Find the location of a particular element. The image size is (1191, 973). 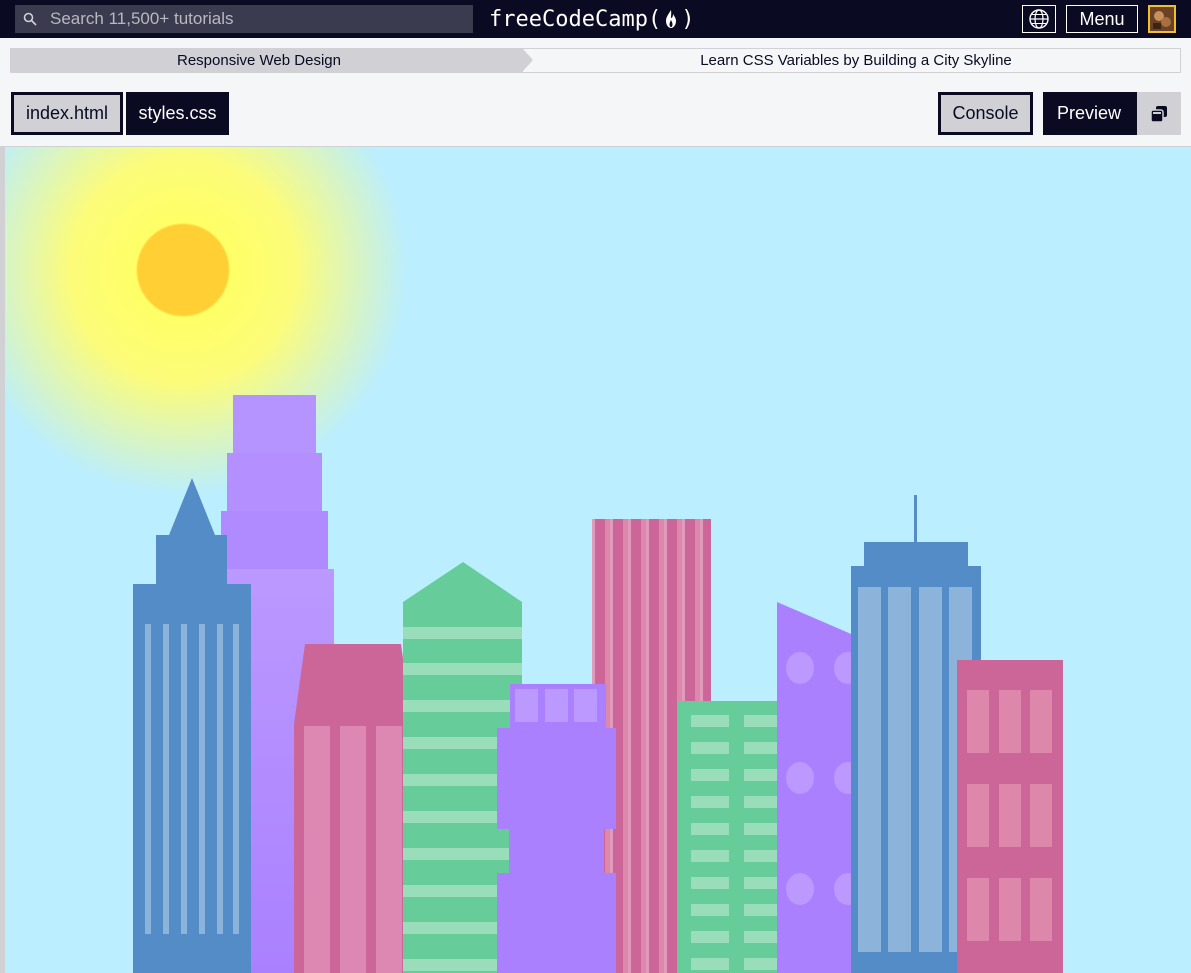

search-input is located at coordinates (250, 19).